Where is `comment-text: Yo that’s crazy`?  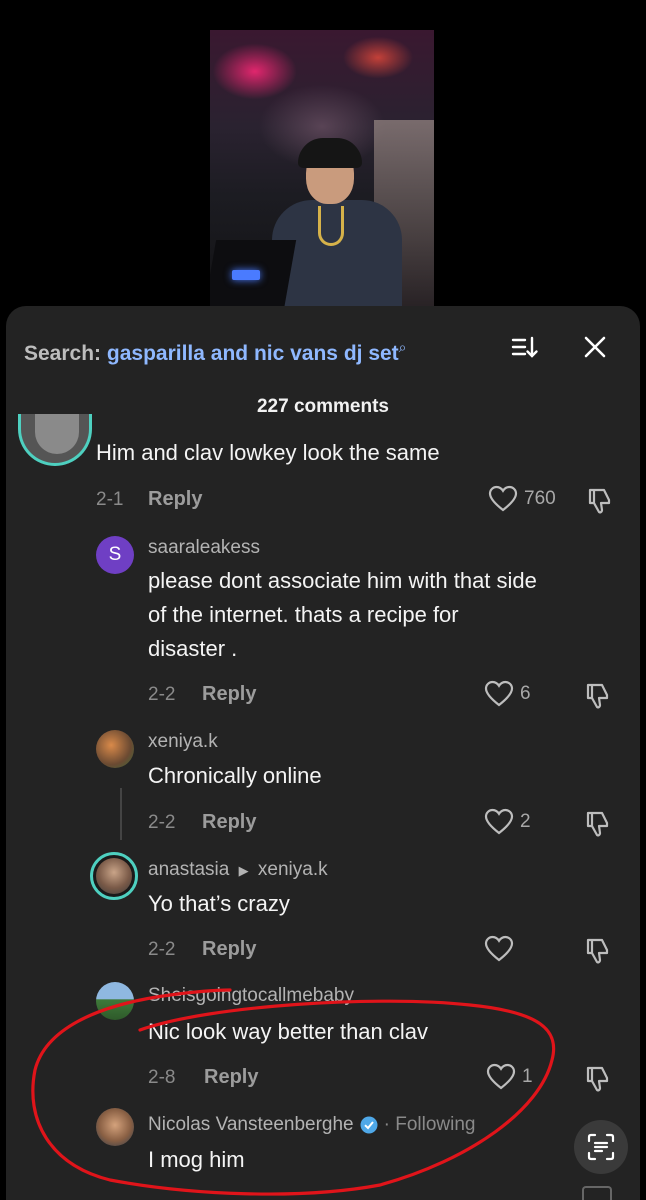 comment-text: Yo that’s crazy is located at coordinates (219, 903).